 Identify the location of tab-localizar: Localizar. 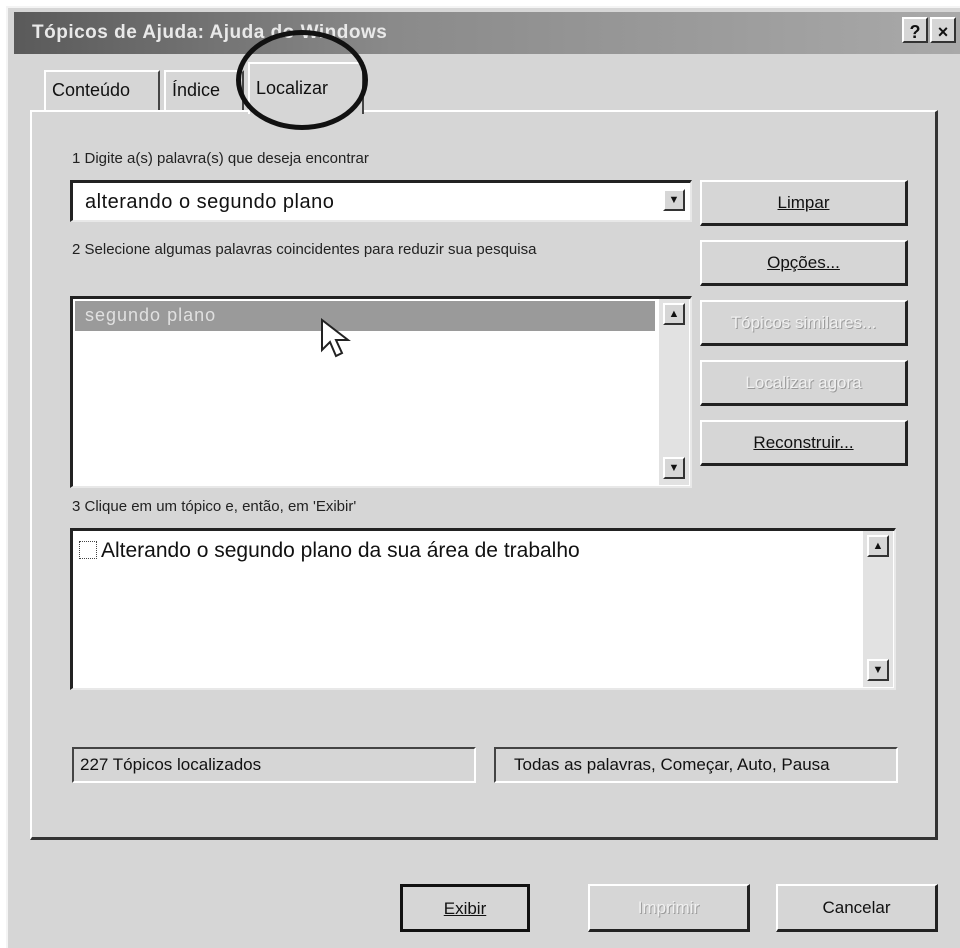
(306, 88).